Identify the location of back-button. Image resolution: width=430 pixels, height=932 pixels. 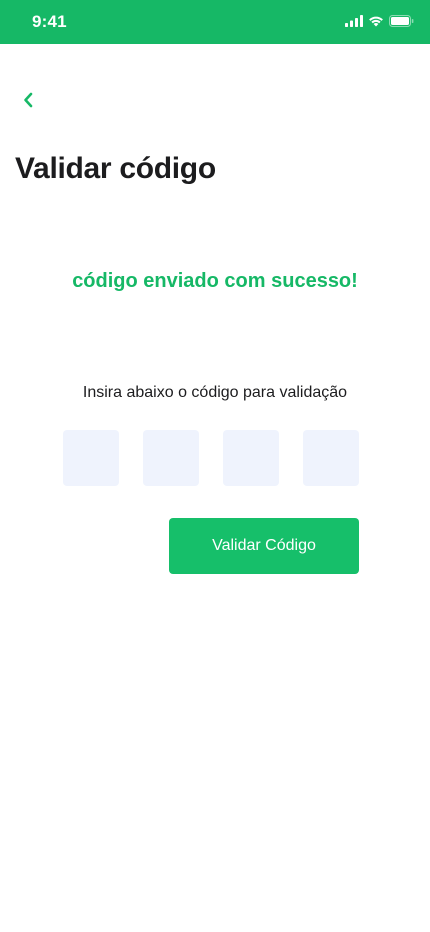
(28, 102).